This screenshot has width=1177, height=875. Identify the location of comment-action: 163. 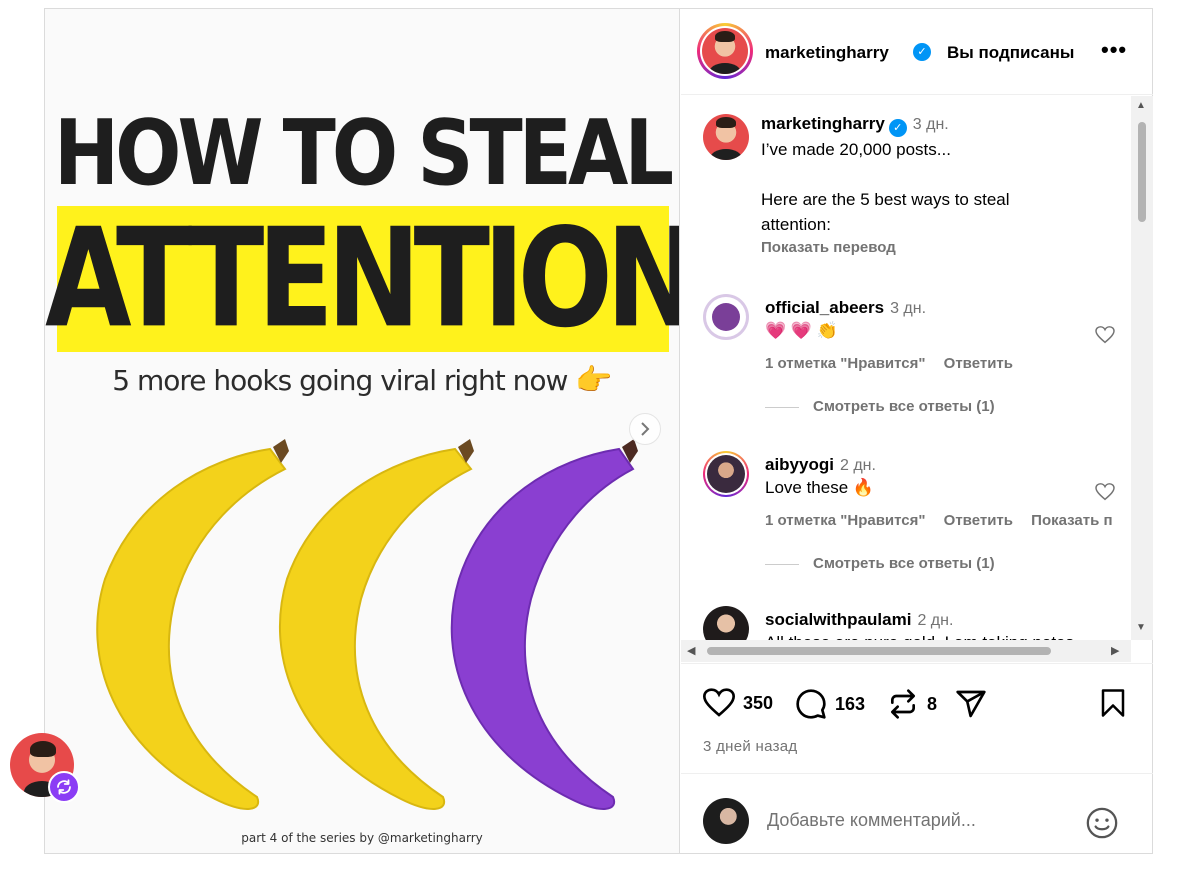
(830, 704).